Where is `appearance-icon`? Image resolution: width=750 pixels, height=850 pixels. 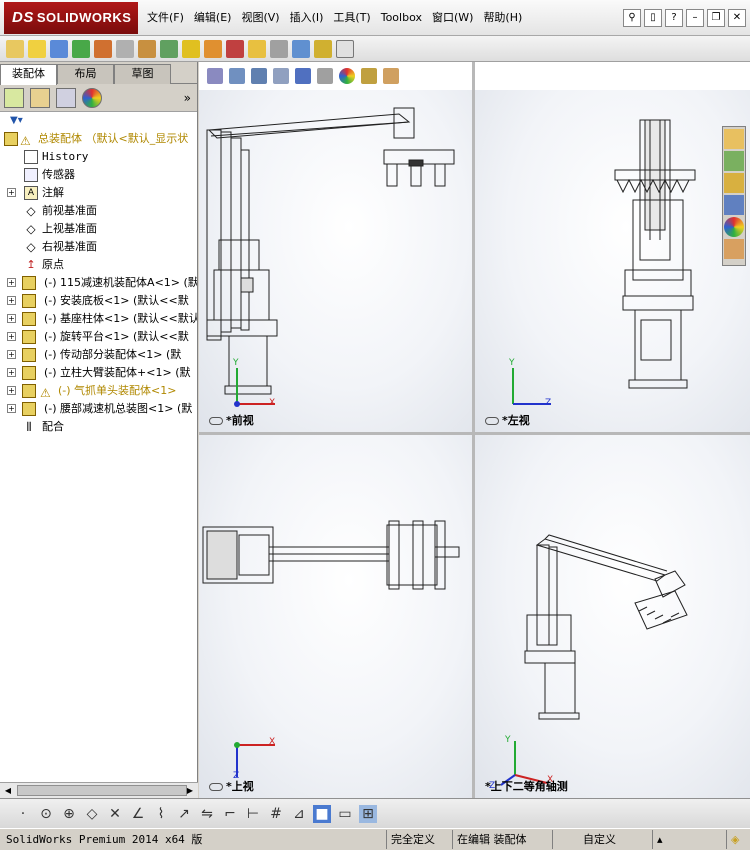 appearance-icon is located at coordinates (347, 76).